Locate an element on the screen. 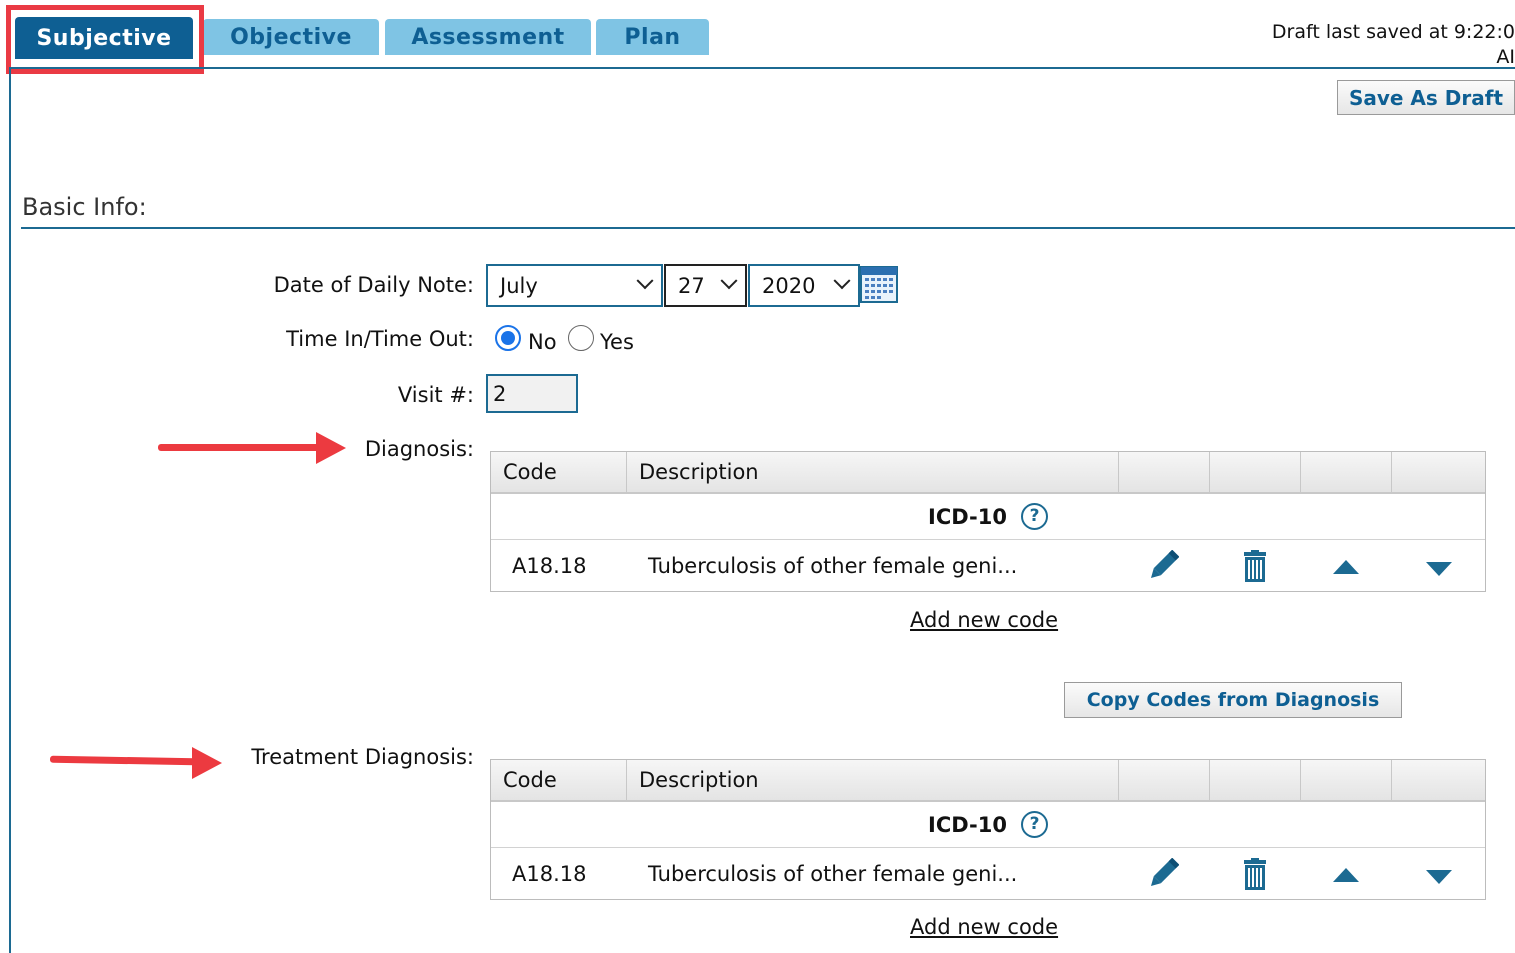 The height and width of the screenshot is (953, 1515). calendar-icon is located at coordinates (879, 284).